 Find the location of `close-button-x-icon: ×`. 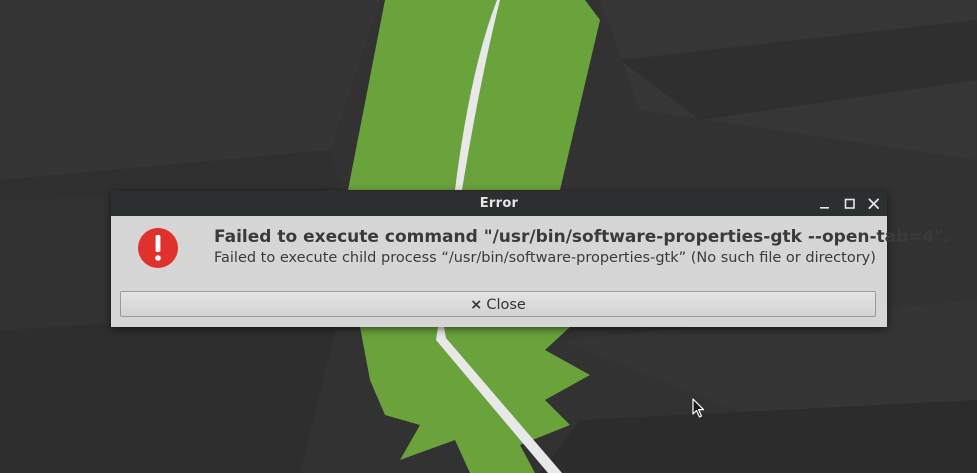

close-button-x-icon: × is located at coordinates (476, 305).